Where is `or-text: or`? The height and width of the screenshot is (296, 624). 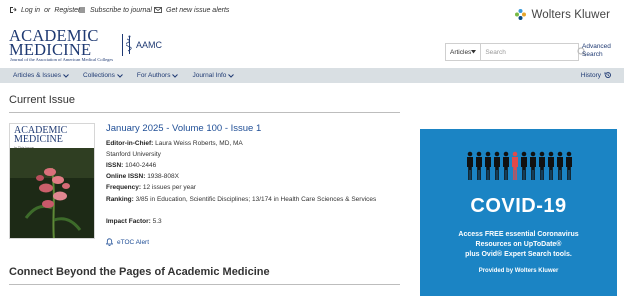 or-text: or is located at coordinates (47, 10).